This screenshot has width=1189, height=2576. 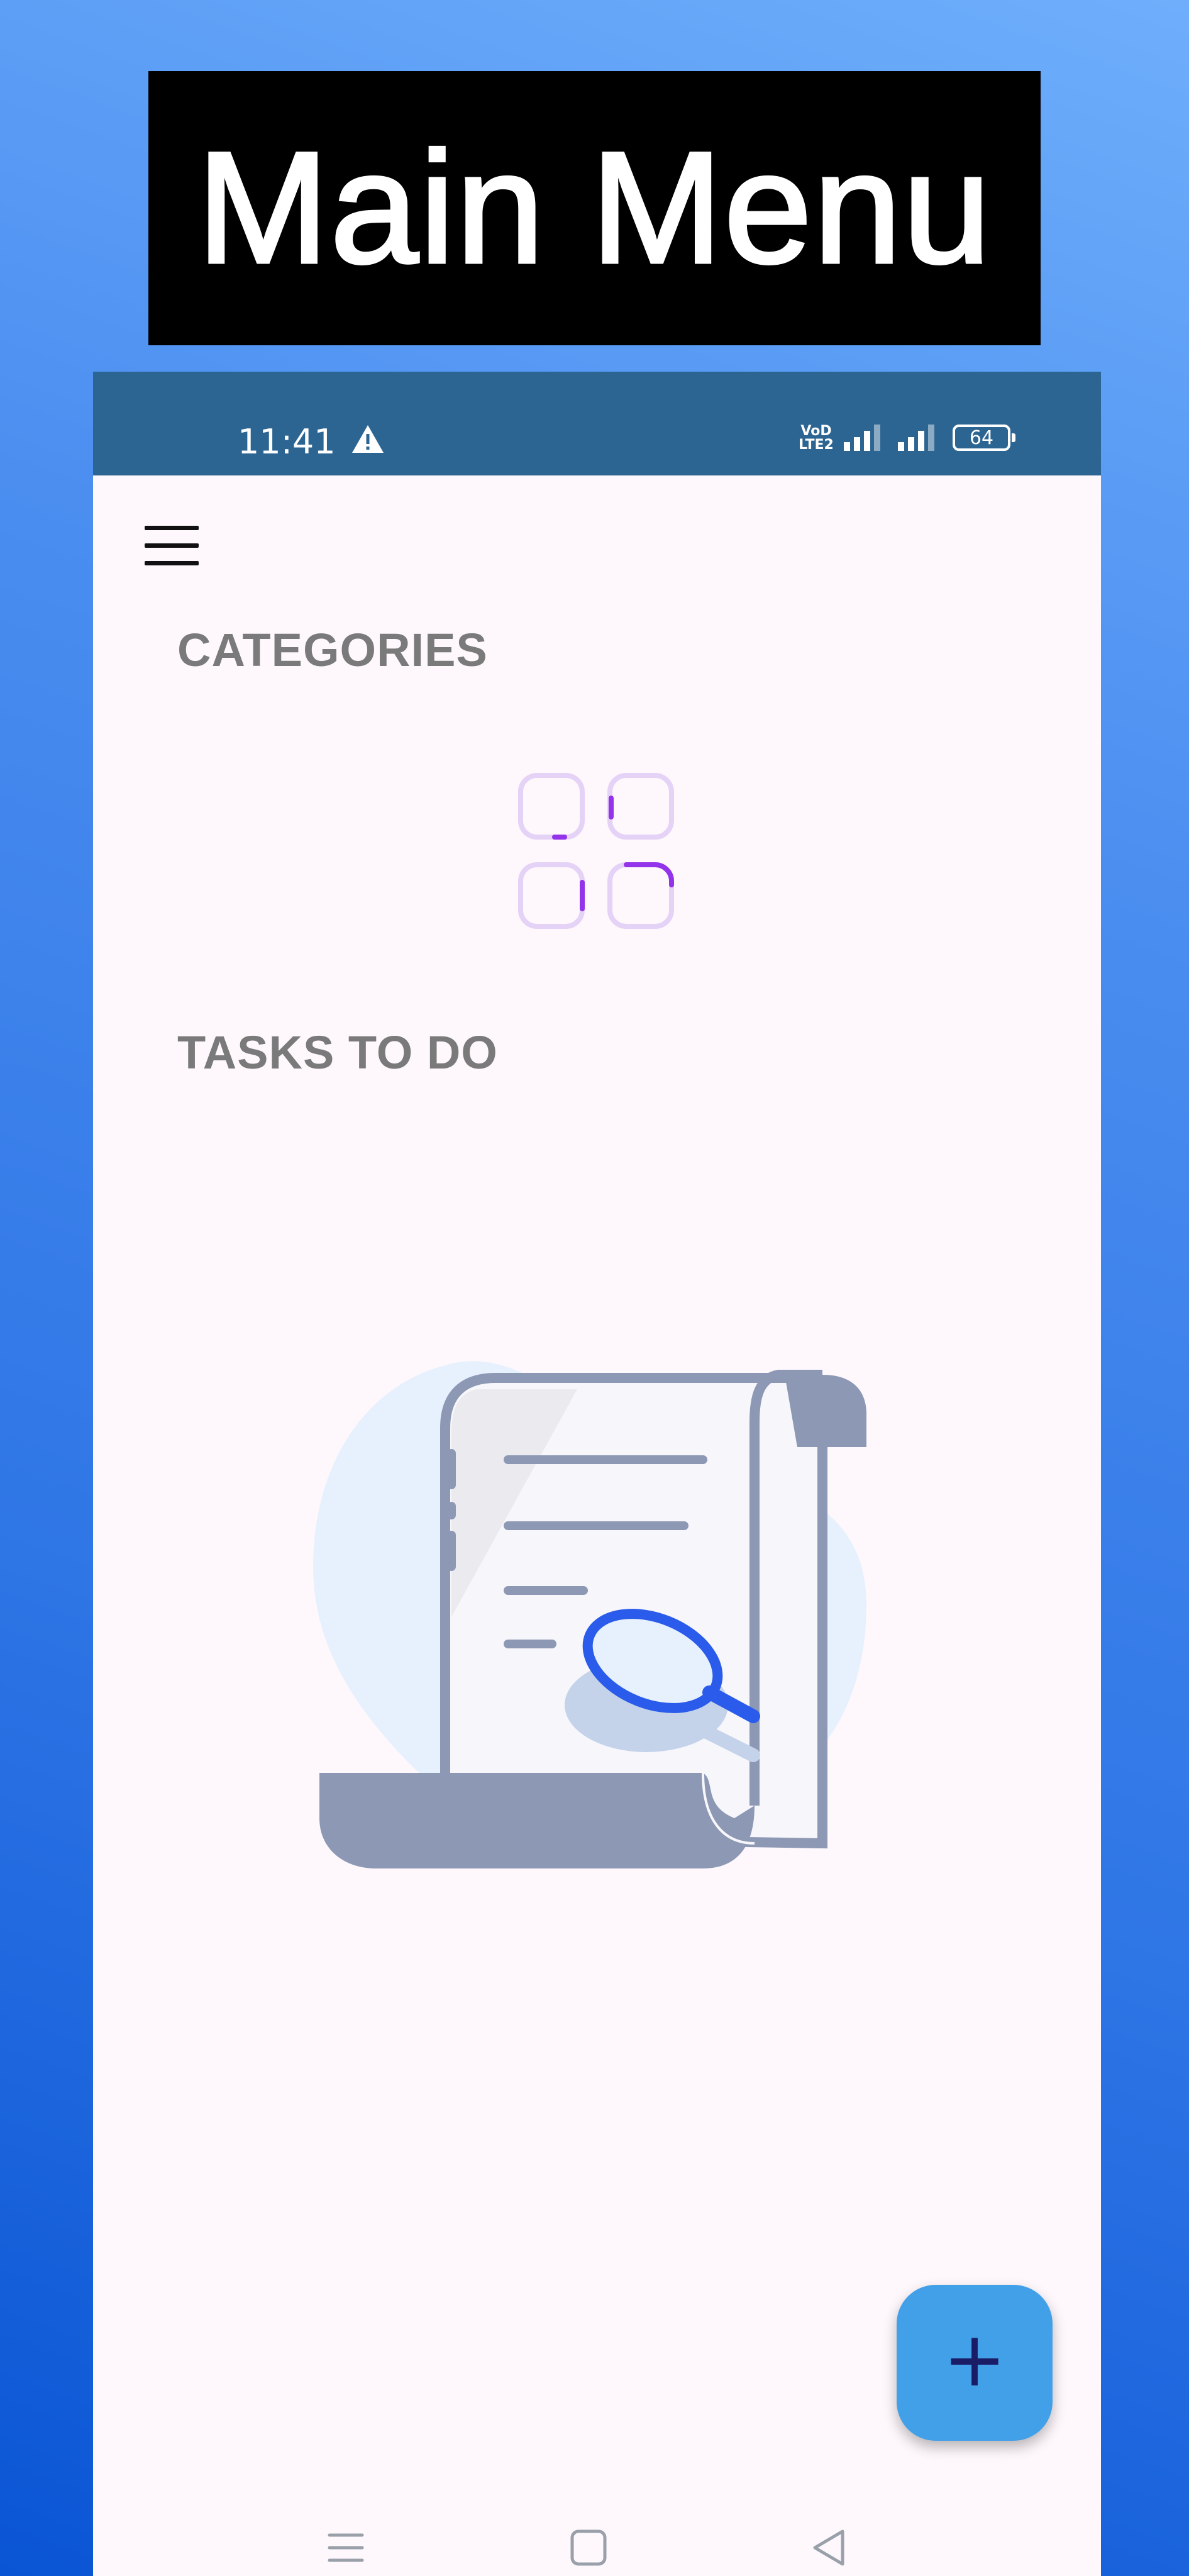 I want to click on add-task-button: +, so click(x=975, y=2363).